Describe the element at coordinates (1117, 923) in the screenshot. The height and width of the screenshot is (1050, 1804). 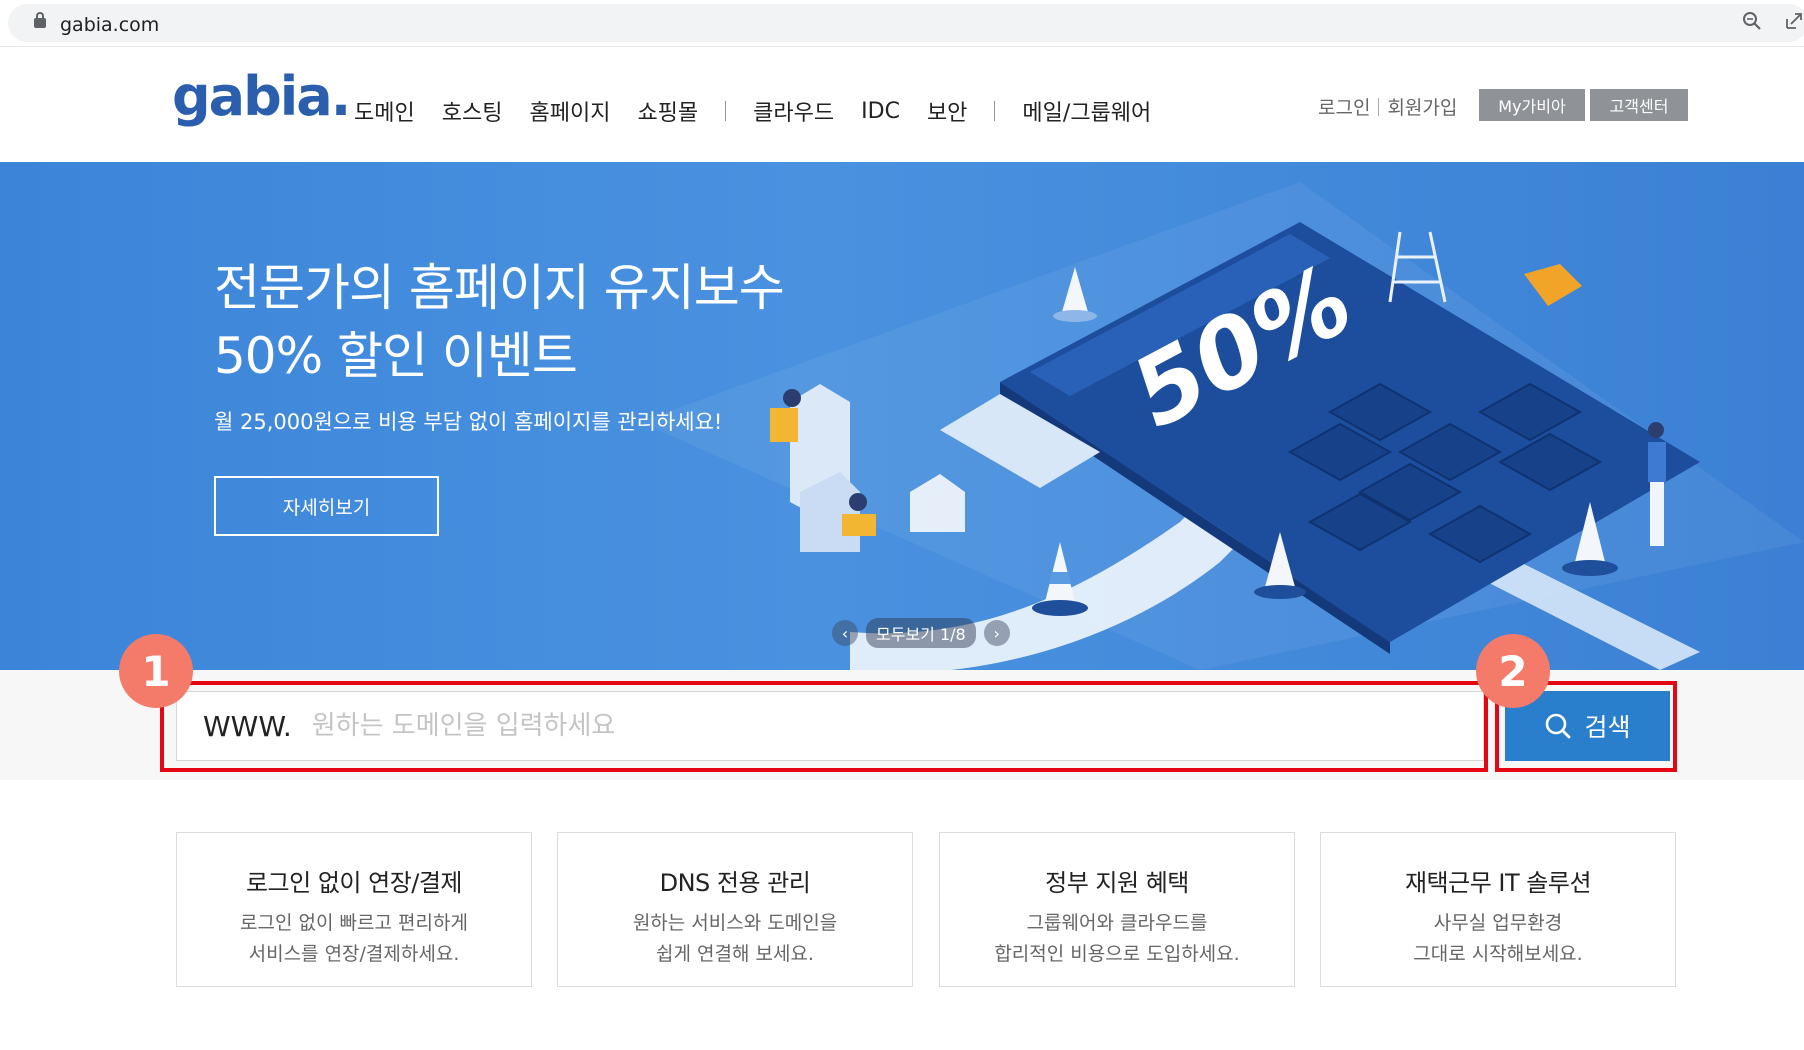
I see `card-desc-line1: 그룹웨어와 클라우드를` at that location.